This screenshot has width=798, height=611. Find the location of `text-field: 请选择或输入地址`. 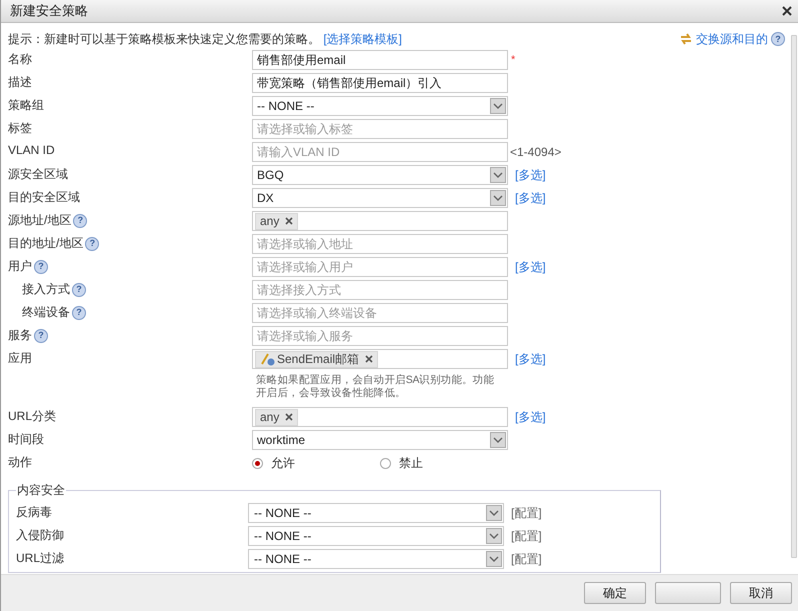

text-field: 请选择或输入地址 is located at coordinates (380, 244).